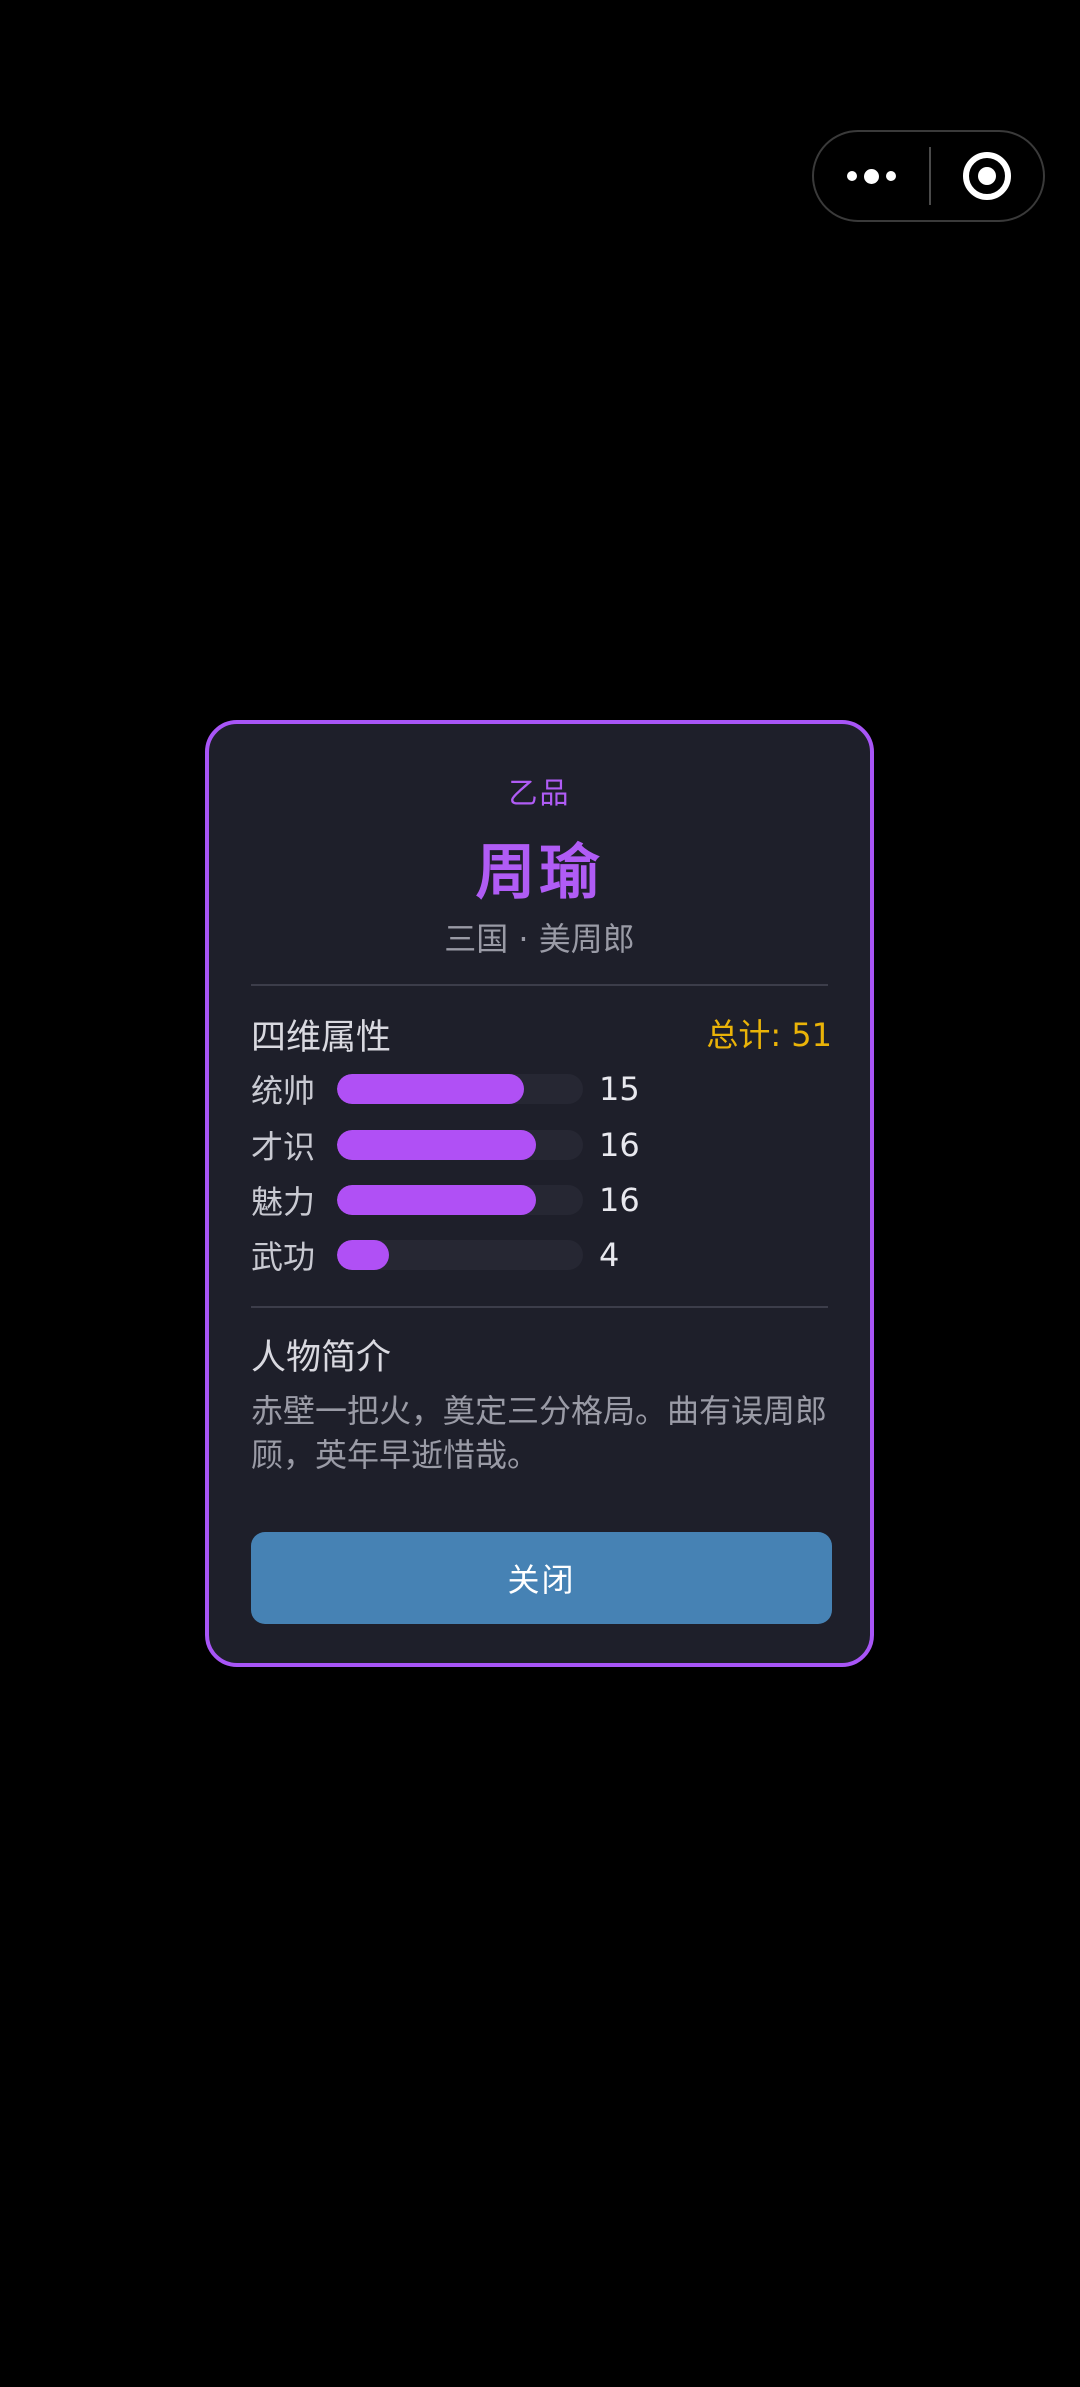 This screenshot has height=2387, width=1080. Describe the element at coordinates (321, 1358) in the screenshot. I see `bio-title: 人物简介` at that location.